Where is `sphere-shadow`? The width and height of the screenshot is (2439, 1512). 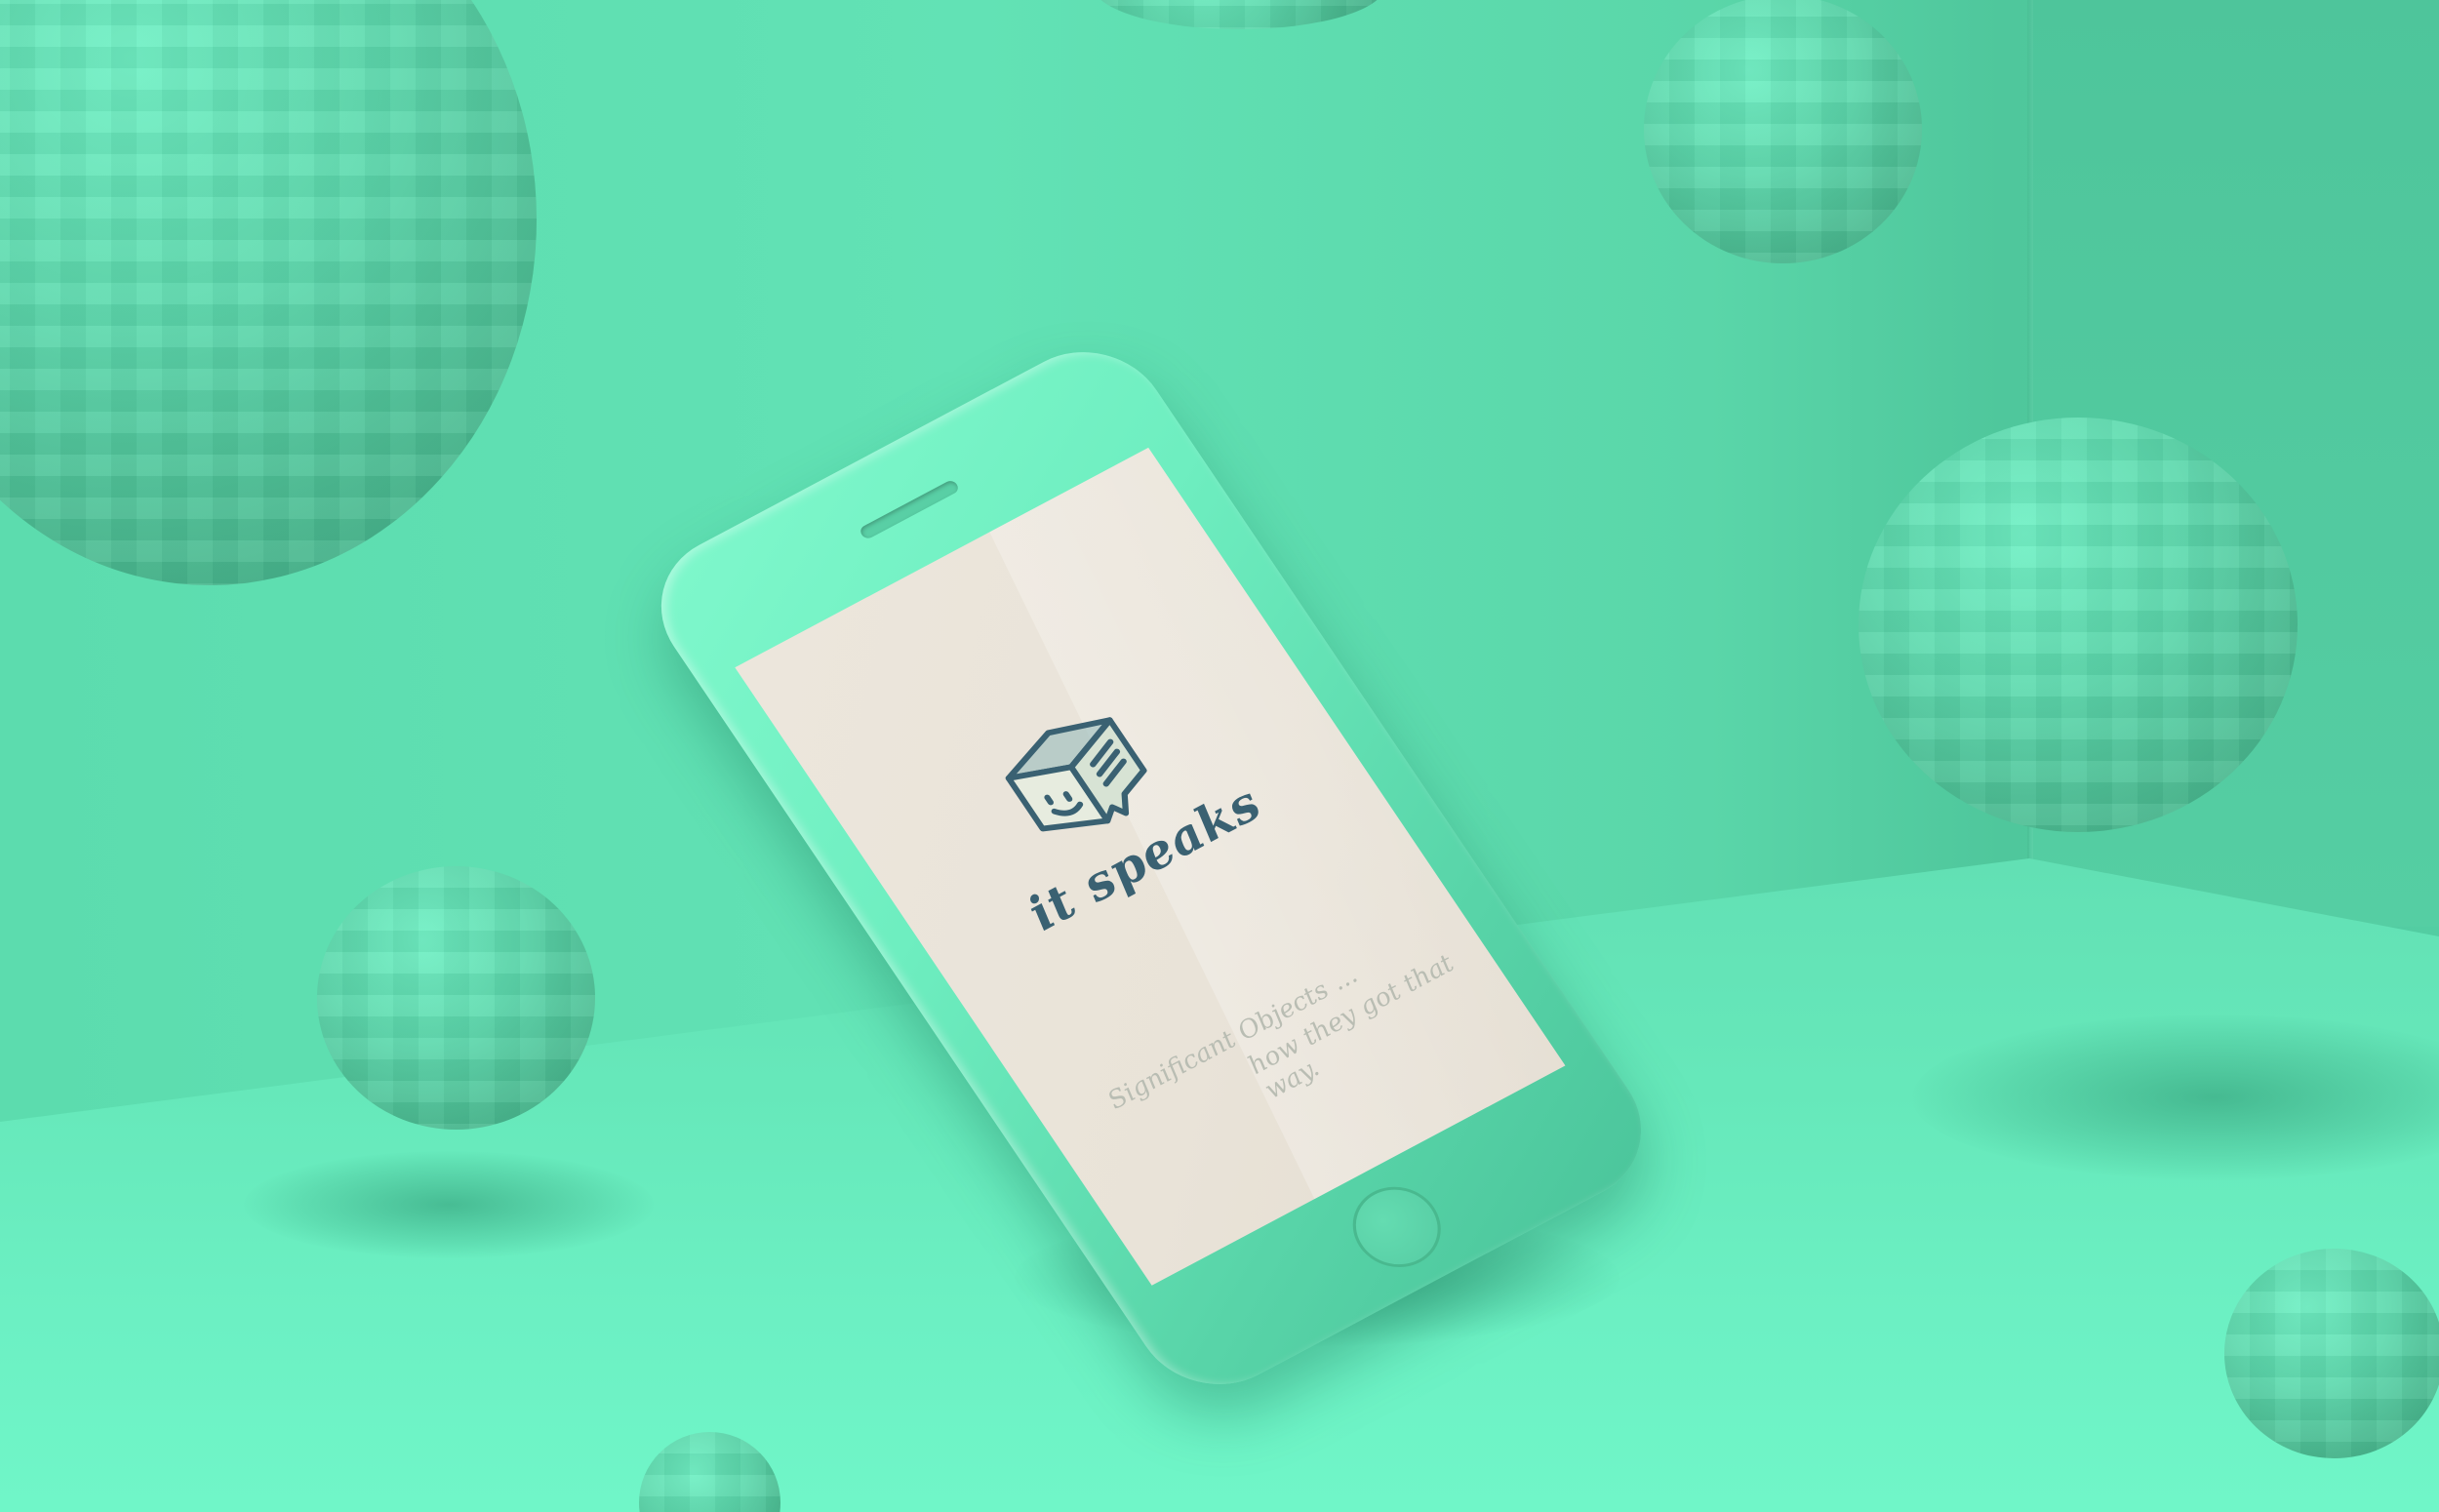 sphere-shadow is located at coordinates (449, 1204).